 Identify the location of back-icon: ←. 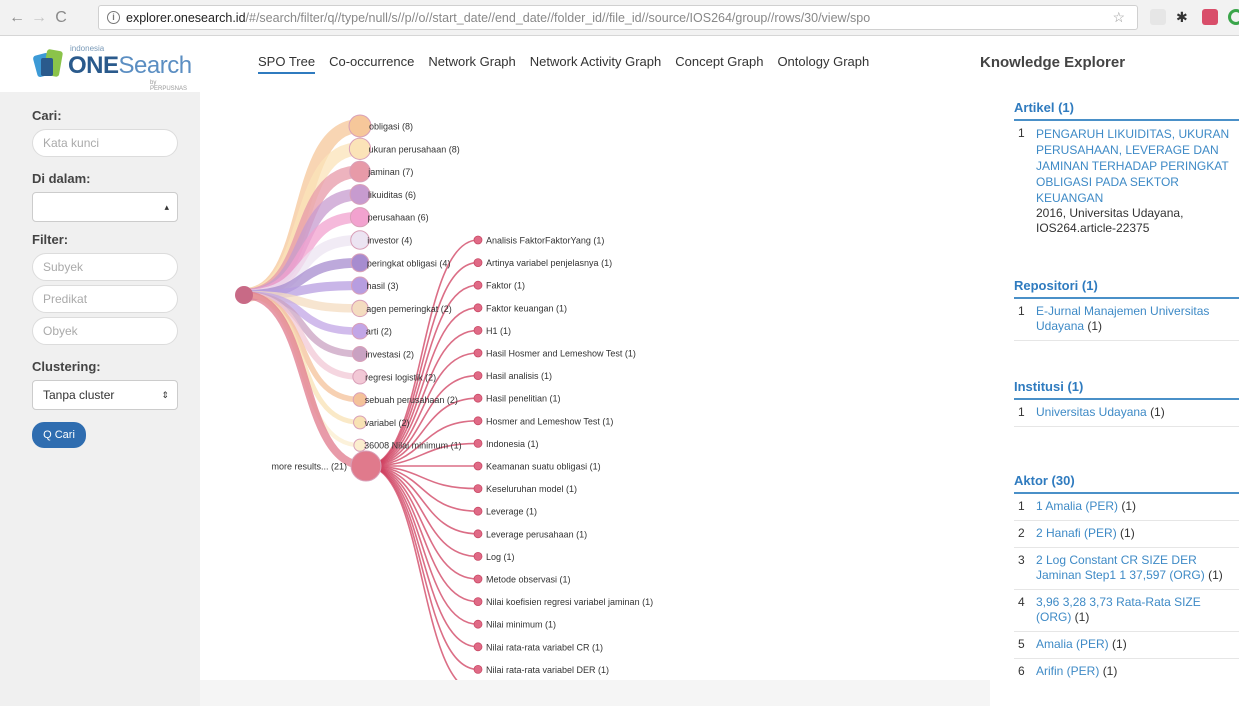
(17, 18).